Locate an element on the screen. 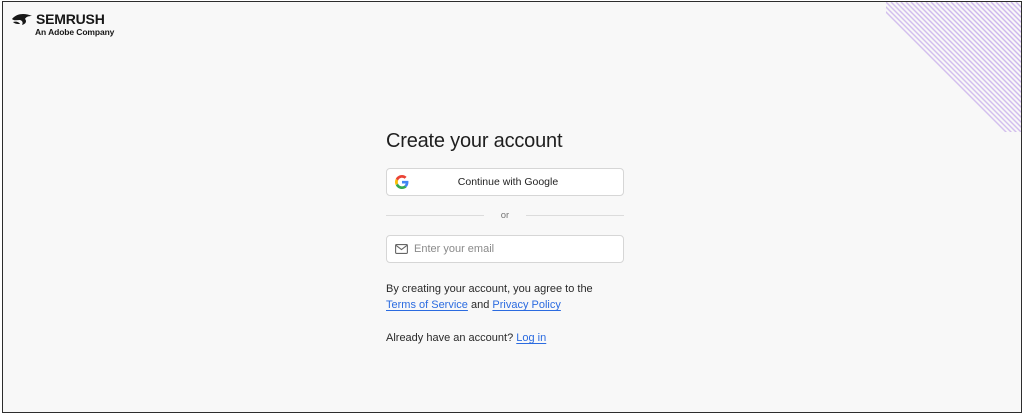 Image resolution: width=1024 pixels, height=415 pixels. log-in-link: Log in is located at coordinates (531, 338).